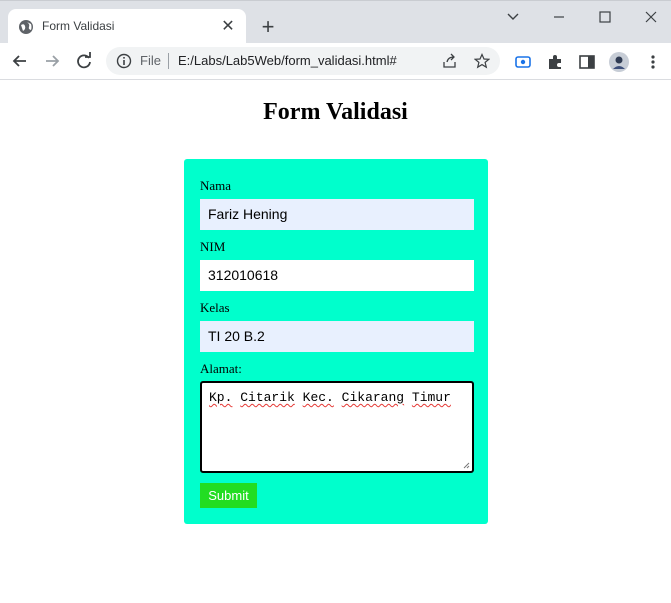  What do you see at coordinates (450, 61) in the screenshot?
I see `share-icon` at bounding box center [450, 61].